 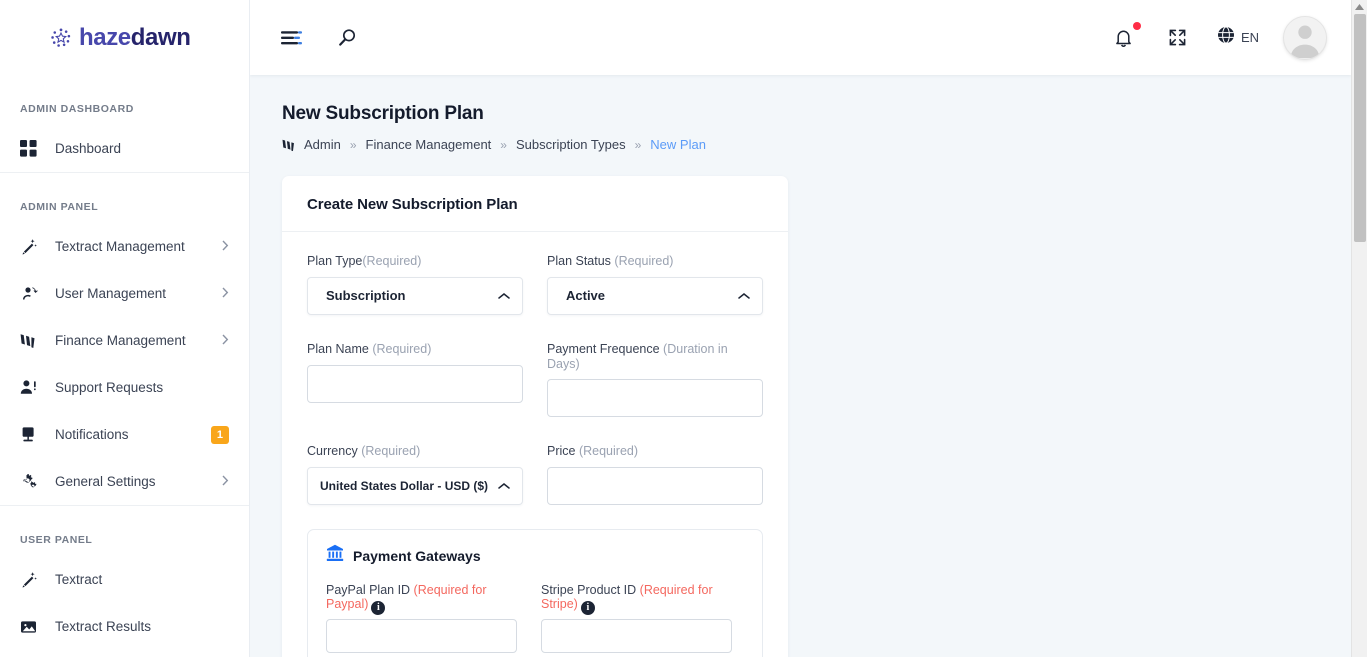 What do you see at coordinates (404, 486) in the screenshot?
I see `currency-value: United States Dollar - USD ($)` at bounding box center [404, 486].